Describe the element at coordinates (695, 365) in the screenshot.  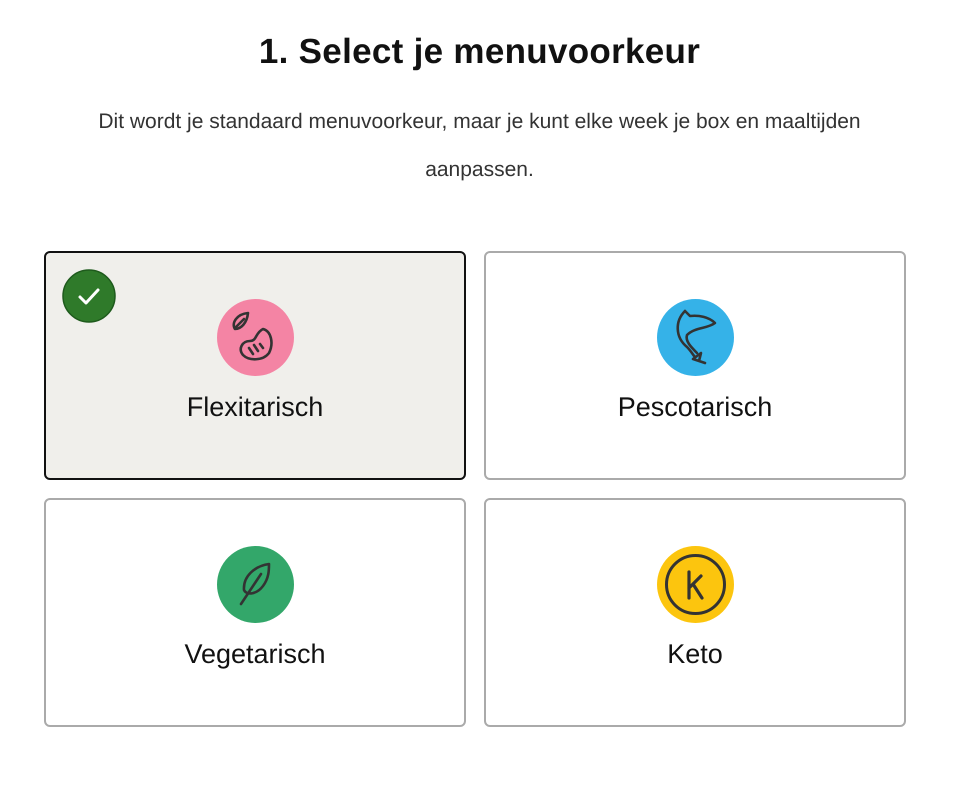
I see `menu-option-card: Pescotarisch` at that location.